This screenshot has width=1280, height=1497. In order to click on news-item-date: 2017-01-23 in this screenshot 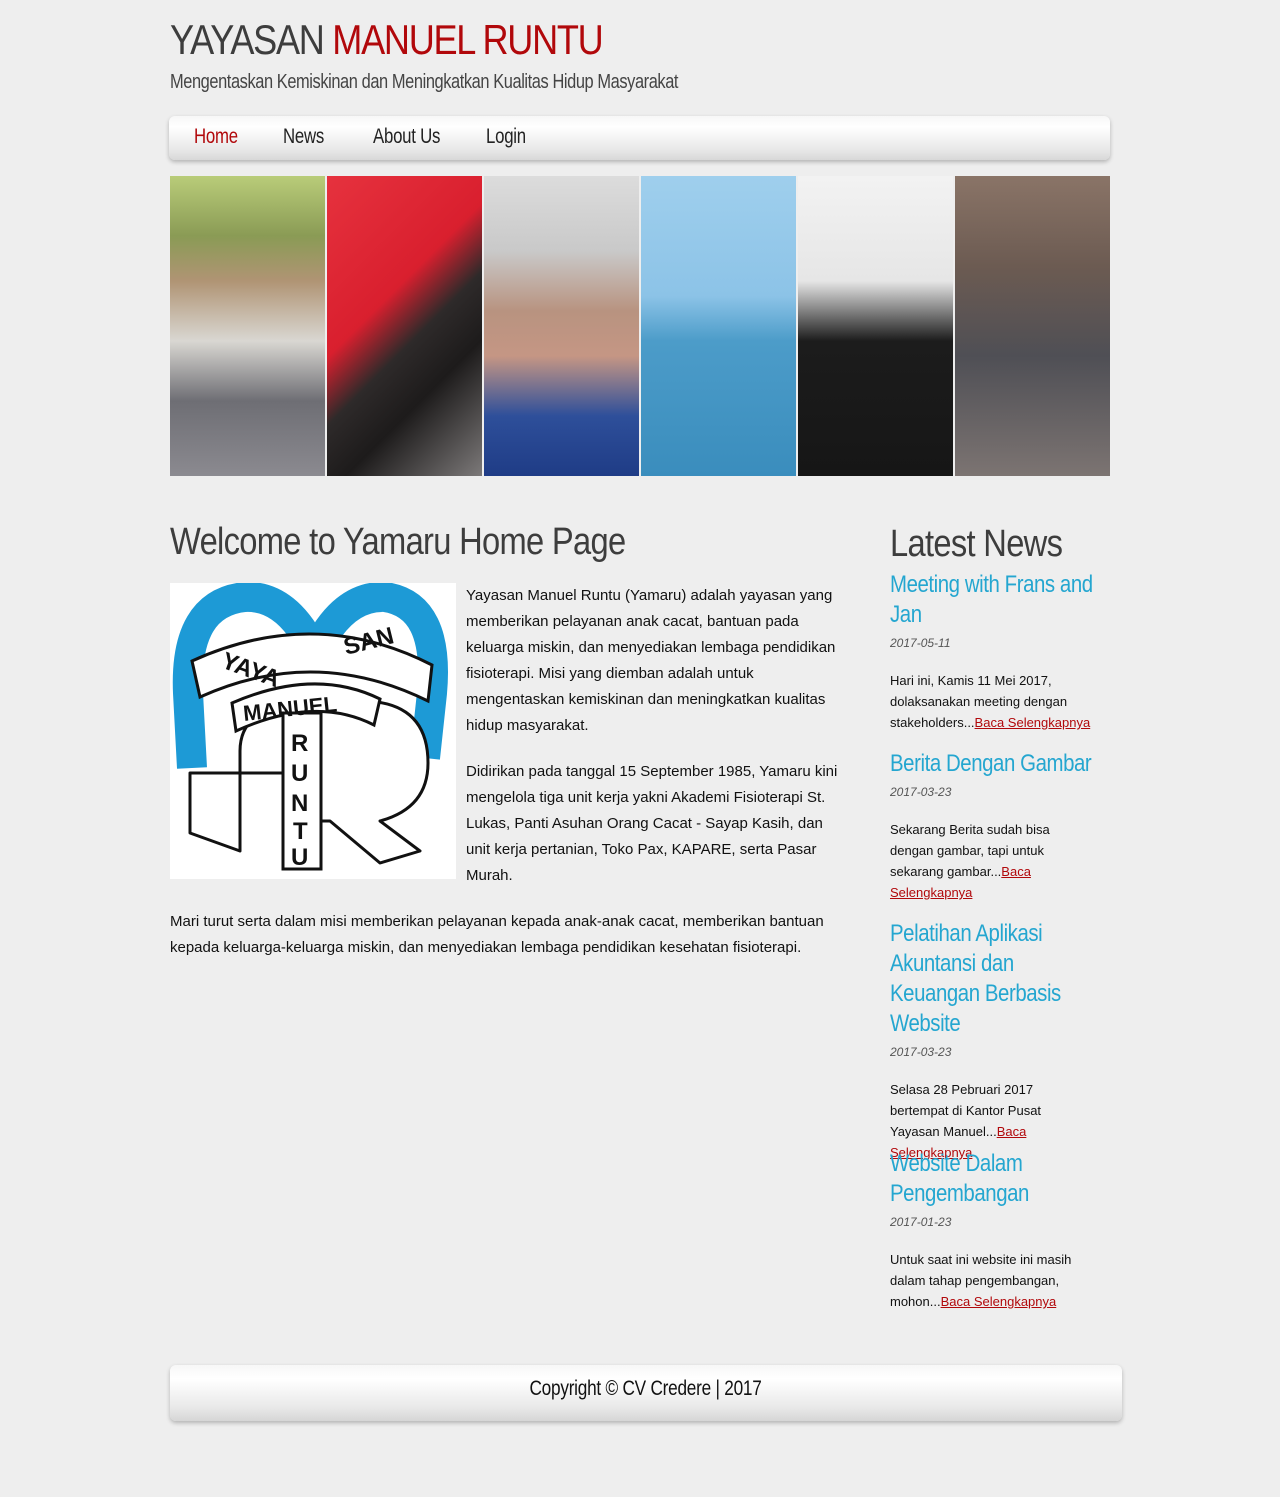, I will do `click(921, 1222)`.